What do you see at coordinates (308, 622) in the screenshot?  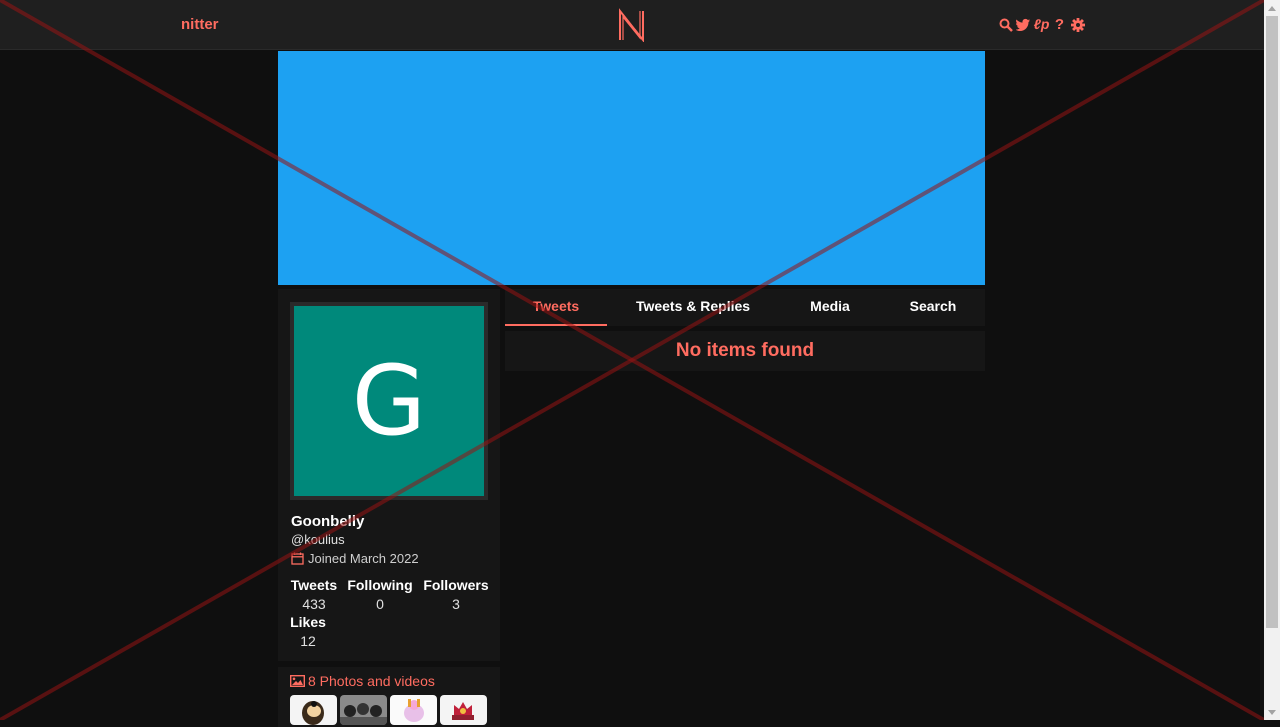 I see `stat-likes-label: Likes` at bounding box center [308, 622].